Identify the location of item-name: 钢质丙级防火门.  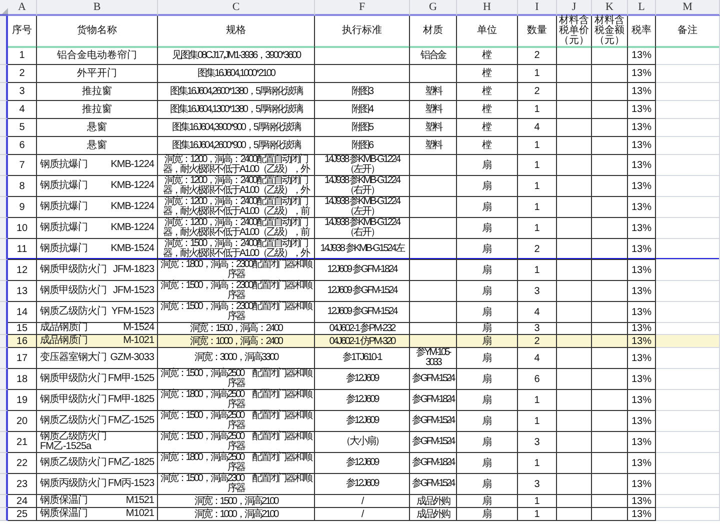
(73, 484).